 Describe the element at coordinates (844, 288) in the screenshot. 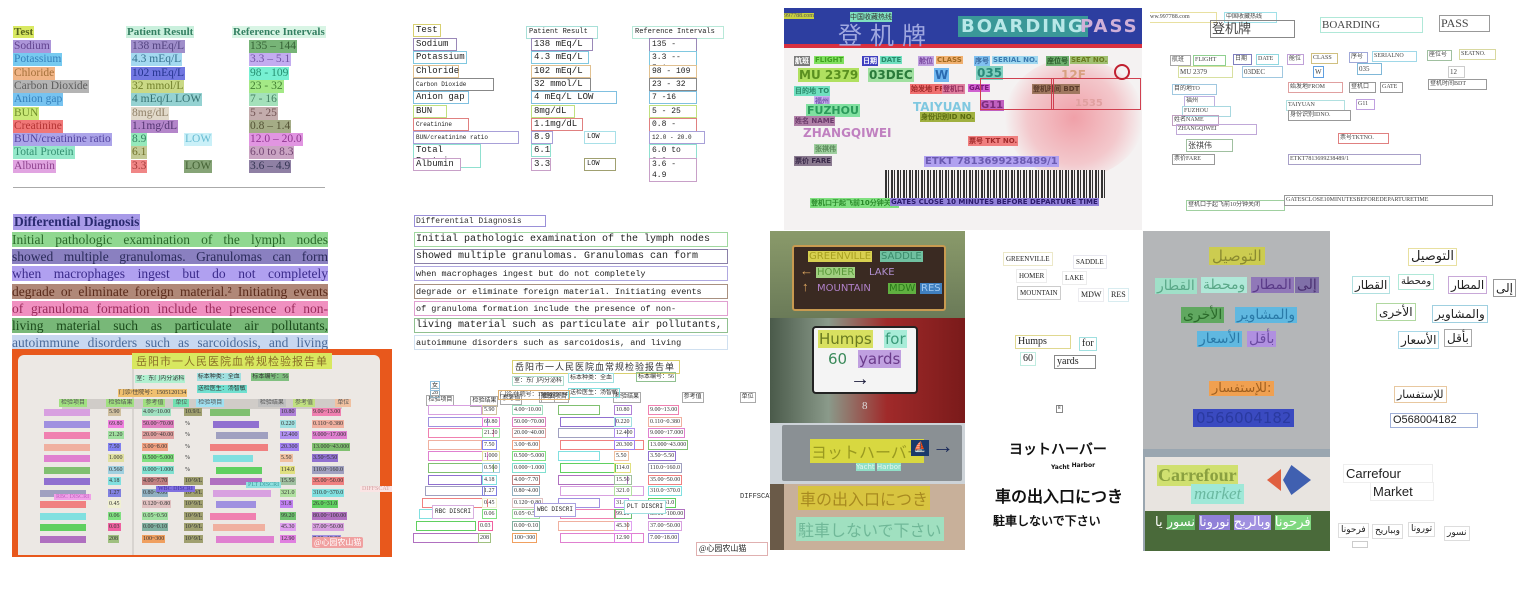

I see `trail-word-l3a: MOUNTAIN` at that location.